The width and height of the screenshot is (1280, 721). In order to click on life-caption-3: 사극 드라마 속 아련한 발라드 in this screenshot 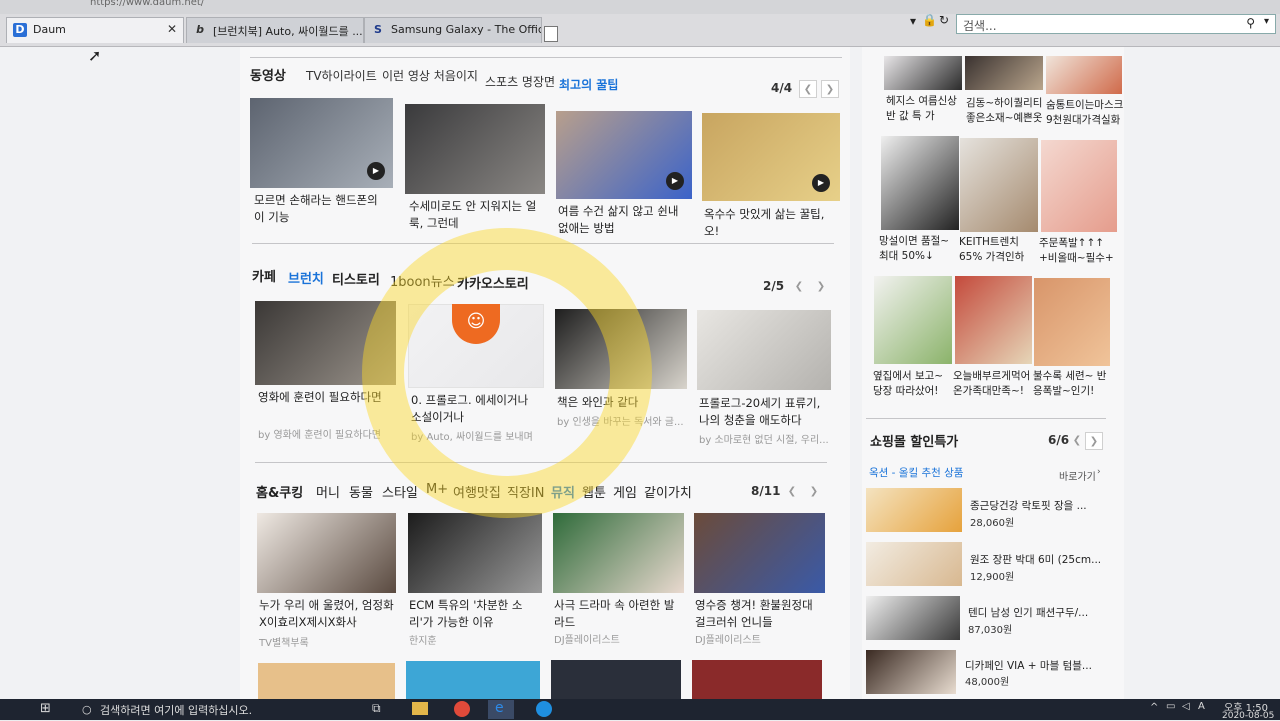, I will do `click(619, 614)`.